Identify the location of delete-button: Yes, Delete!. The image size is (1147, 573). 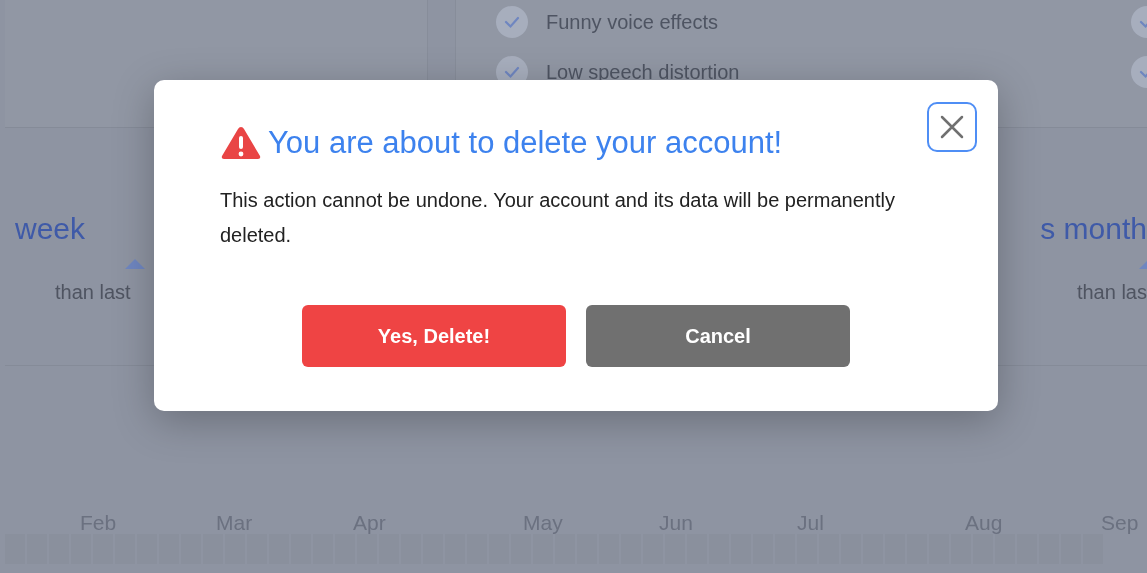
(434, 335).